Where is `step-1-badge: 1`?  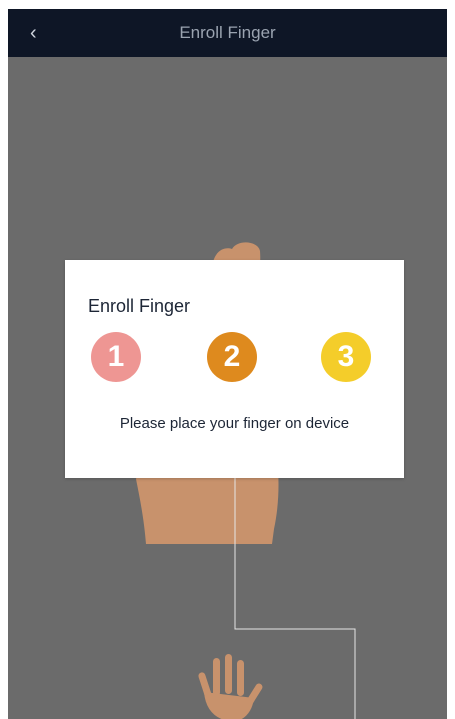 step-1-badge: 1 is located at coordinates (116, 357).